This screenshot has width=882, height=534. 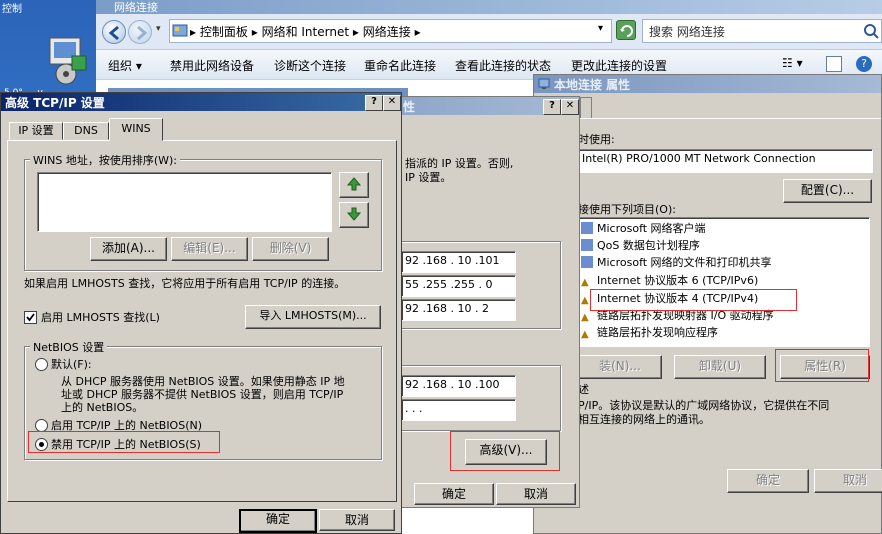 I want to click on dns-primary-field: 92 .168 . 10 .100, so click(x=458, y=386).